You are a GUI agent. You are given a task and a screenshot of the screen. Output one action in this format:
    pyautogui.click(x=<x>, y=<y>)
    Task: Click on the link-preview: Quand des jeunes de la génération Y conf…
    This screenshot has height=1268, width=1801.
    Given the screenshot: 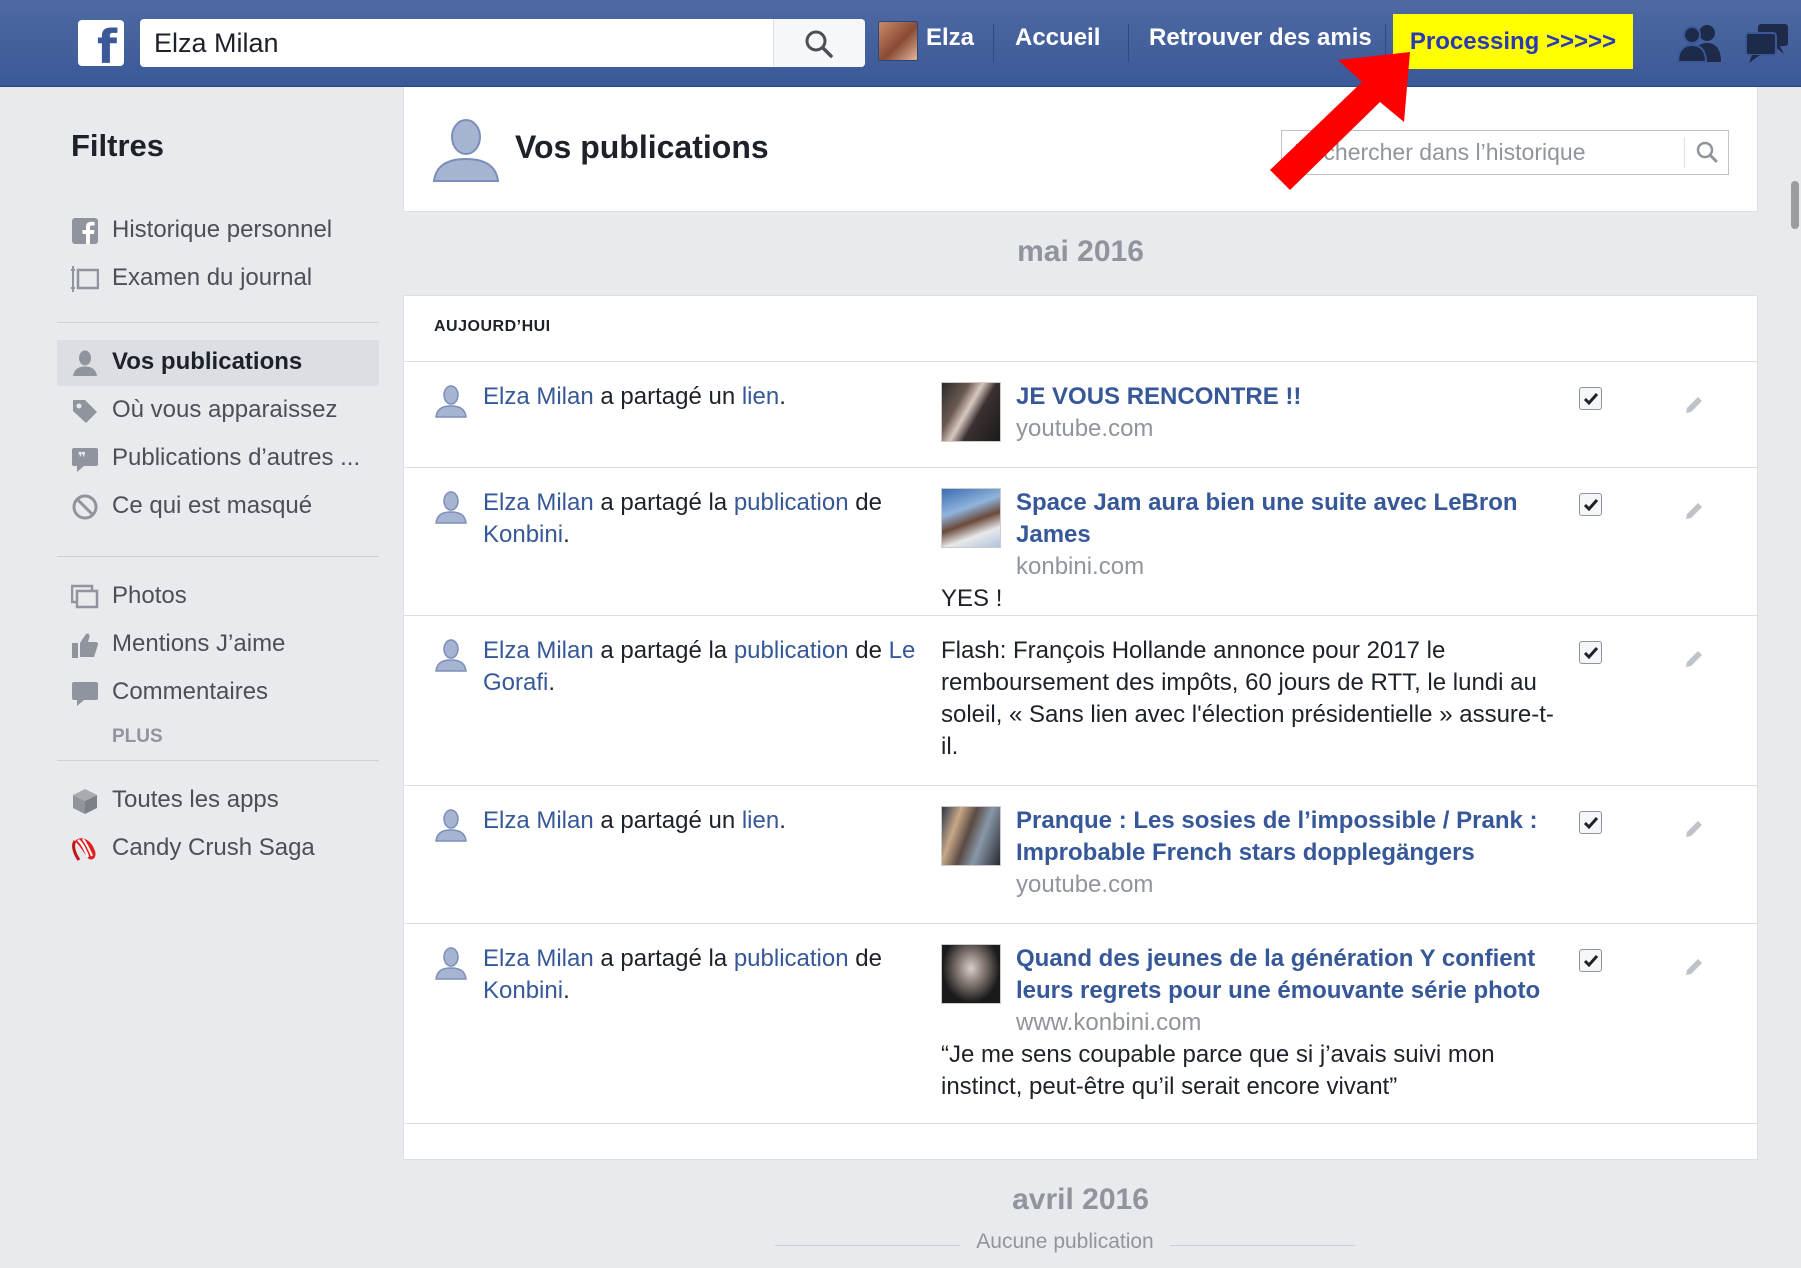 What is the action you would take?
    pyautogui.click(x=1296, y=991)
    